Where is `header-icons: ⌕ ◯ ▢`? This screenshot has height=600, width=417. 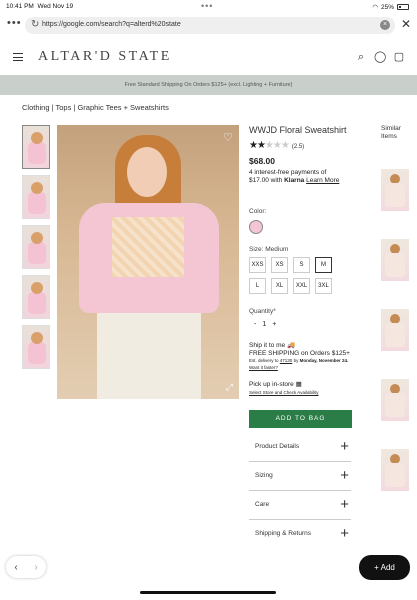 header-icons: ⌕ ◯ ▢ is located at coordinates (380, 57).